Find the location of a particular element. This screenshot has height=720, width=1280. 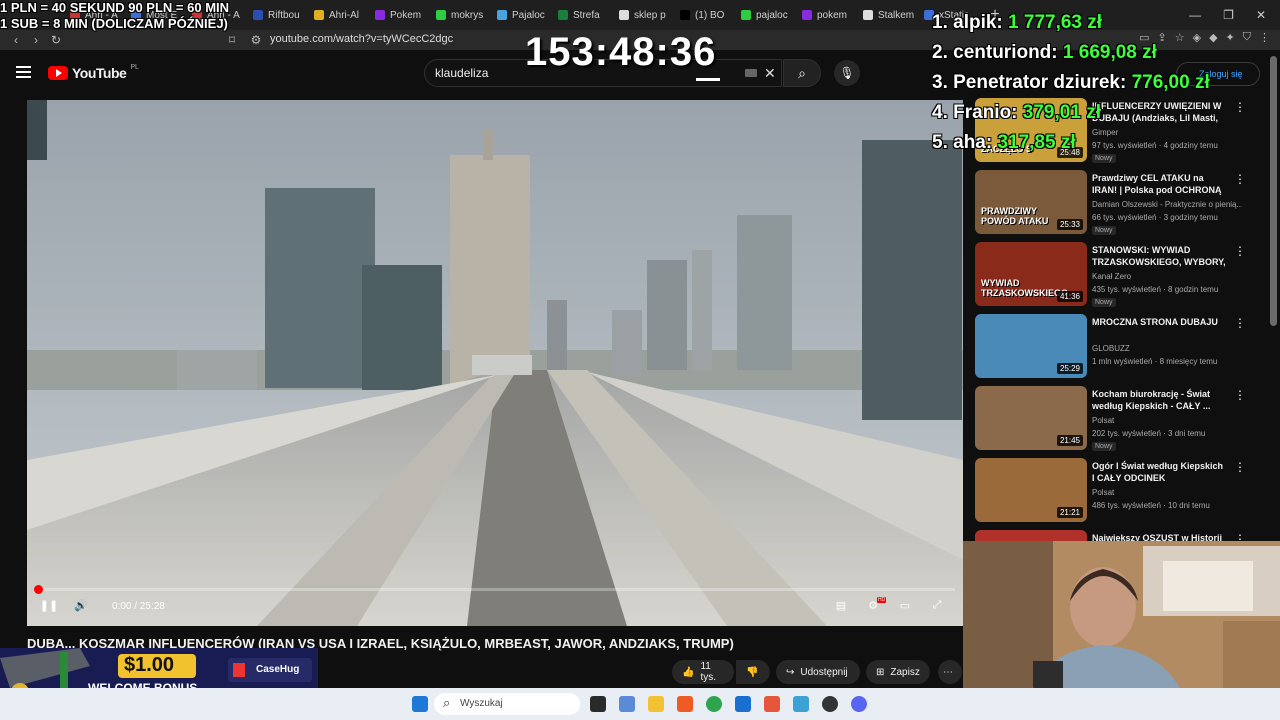

save-button: ⊞ Zapisz is located at coordinates (898, 672).